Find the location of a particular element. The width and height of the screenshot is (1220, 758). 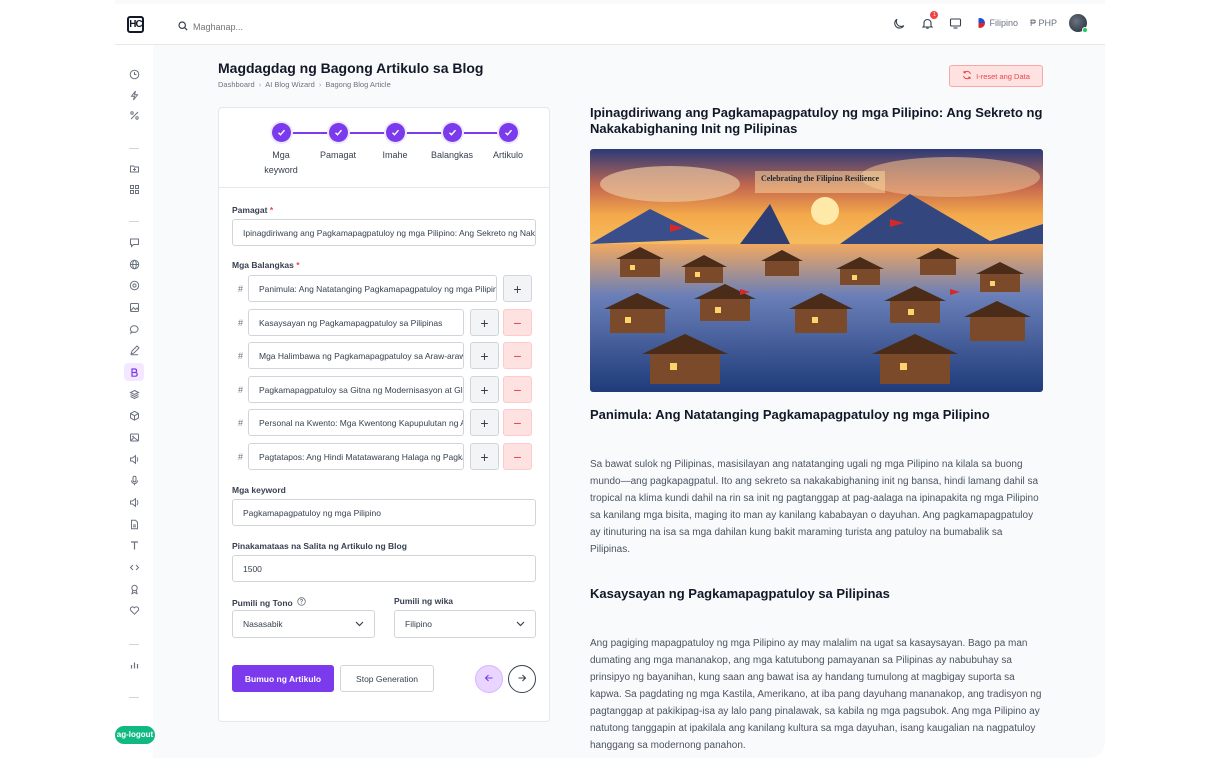

required-marker: * is located at coordinates (271, 210).